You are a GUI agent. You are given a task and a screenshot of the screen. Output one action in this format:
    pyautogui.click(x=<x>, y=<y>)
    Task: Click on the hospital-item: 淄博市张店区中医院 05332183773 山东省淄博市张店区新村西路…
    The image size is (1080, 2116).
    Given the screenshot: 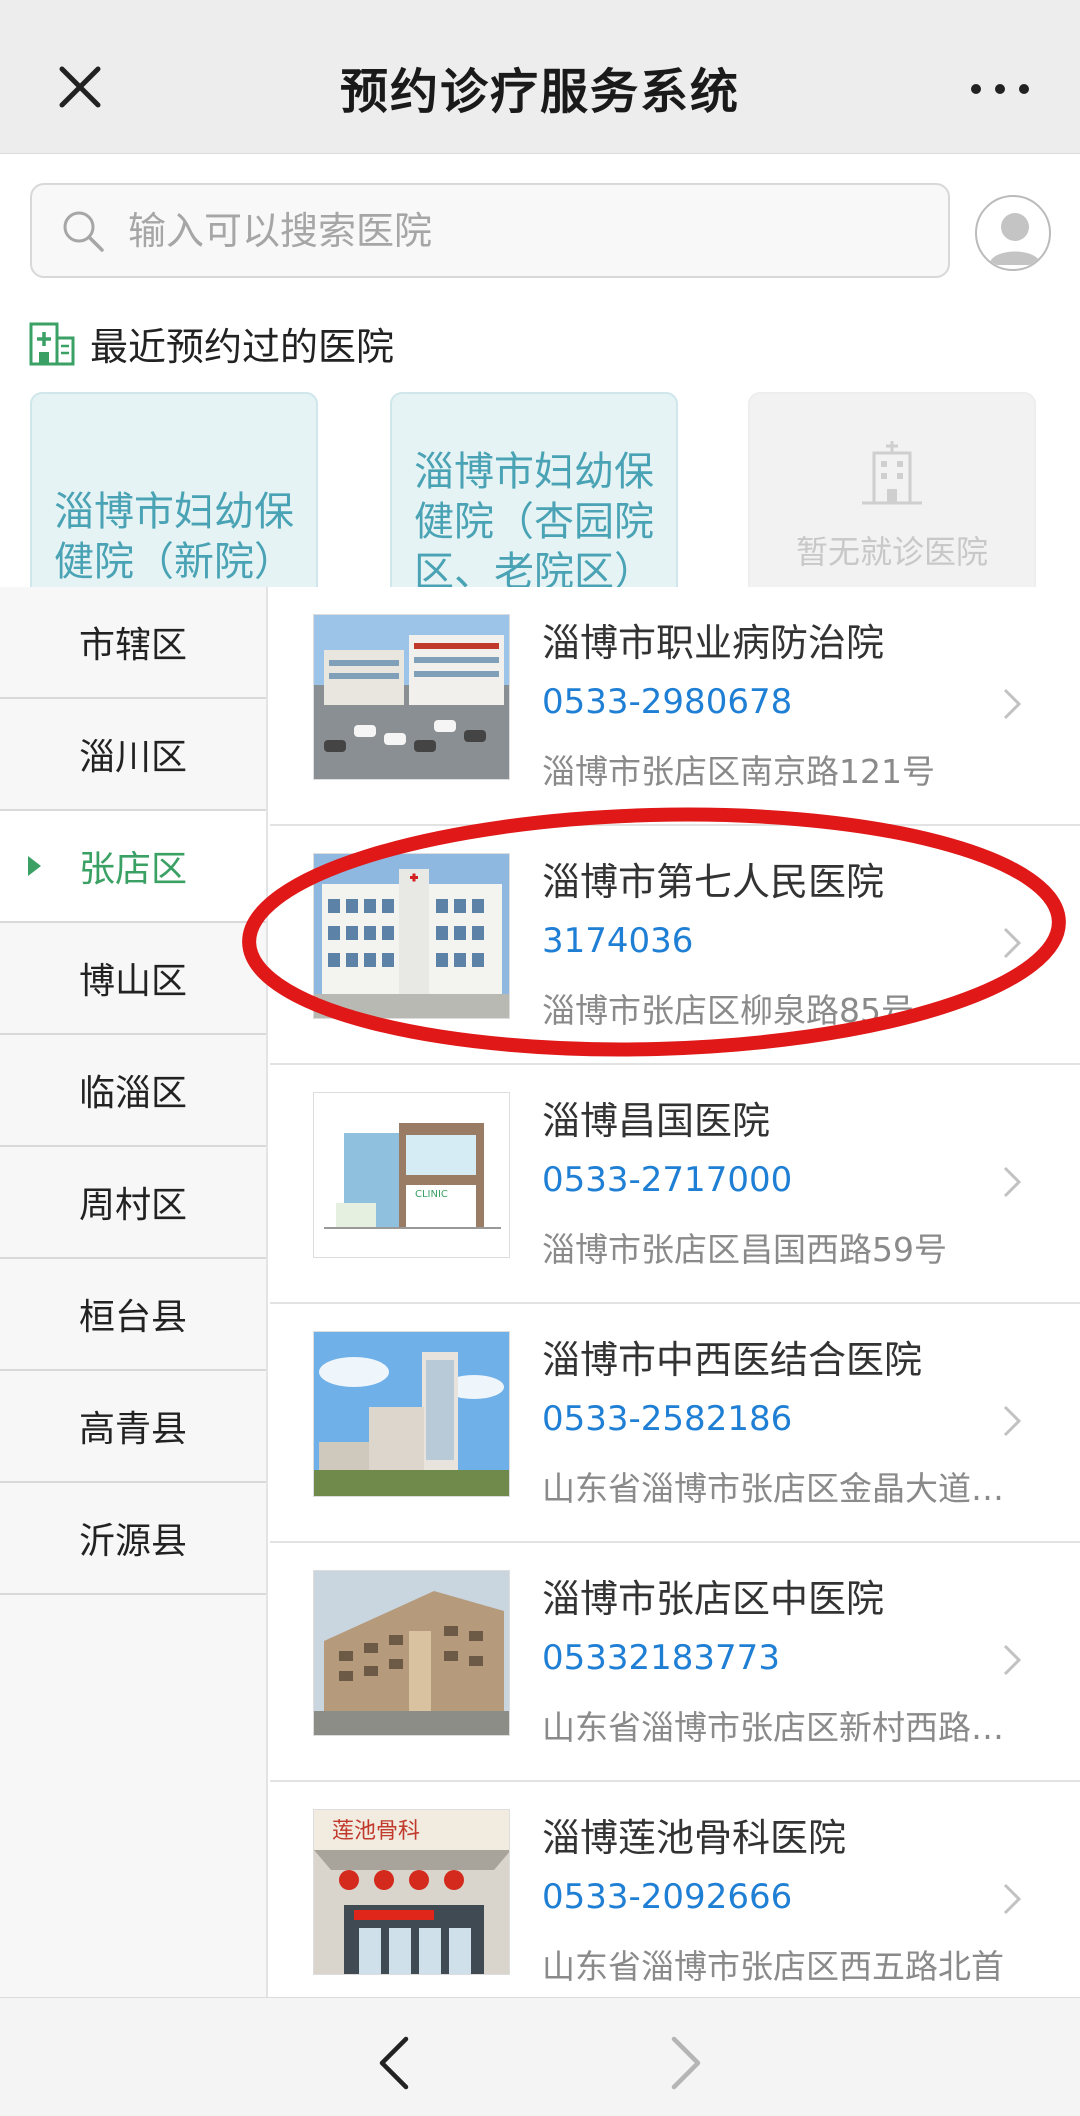 What is the action you would take?
    pyautogui.click(x=675, y=1662)
    